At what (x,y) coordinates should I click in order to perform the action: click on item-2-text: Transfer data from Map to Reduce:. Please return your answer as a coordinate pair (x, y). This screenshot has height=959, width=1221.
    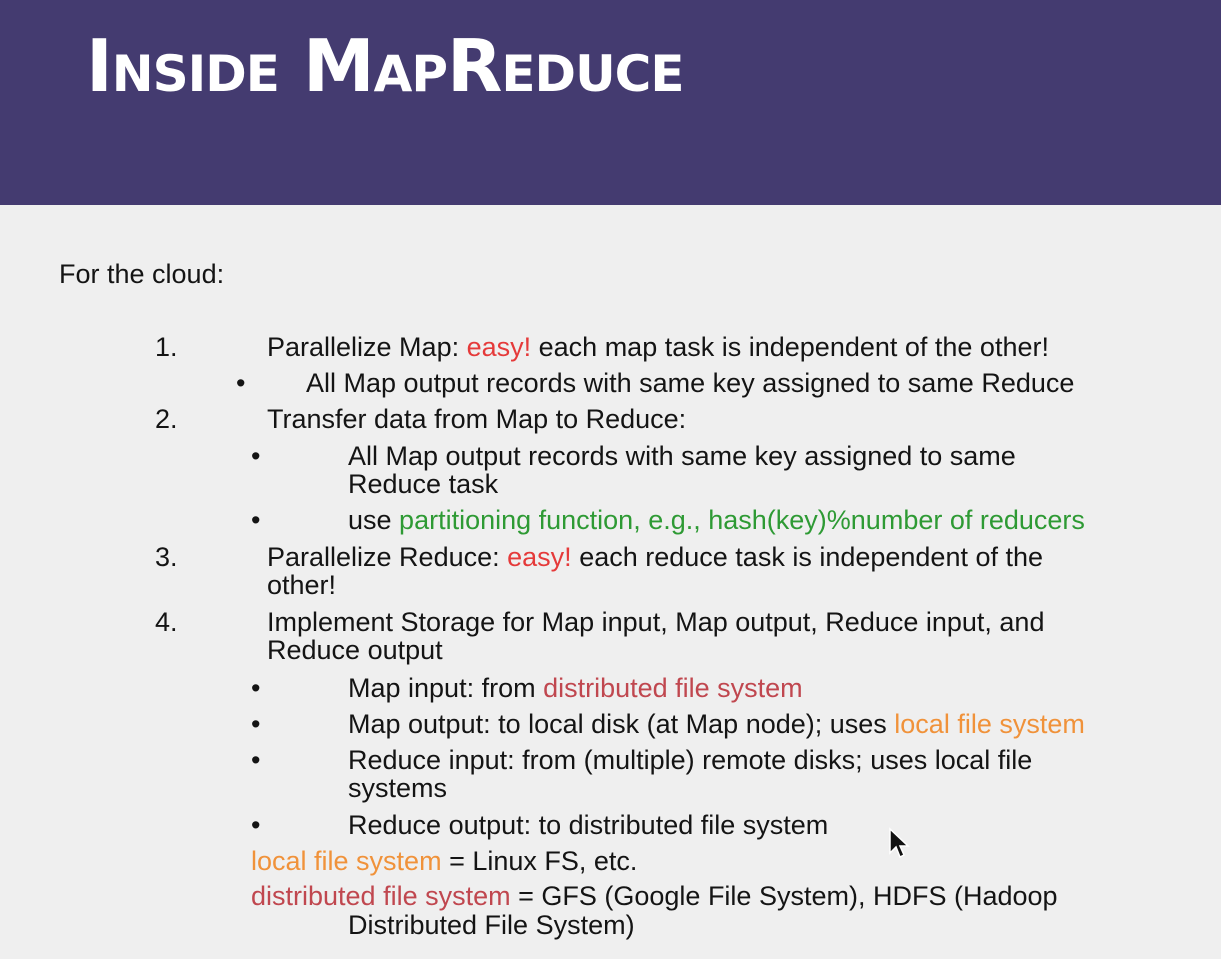
    Looking at the image, I should click on (477, 419).